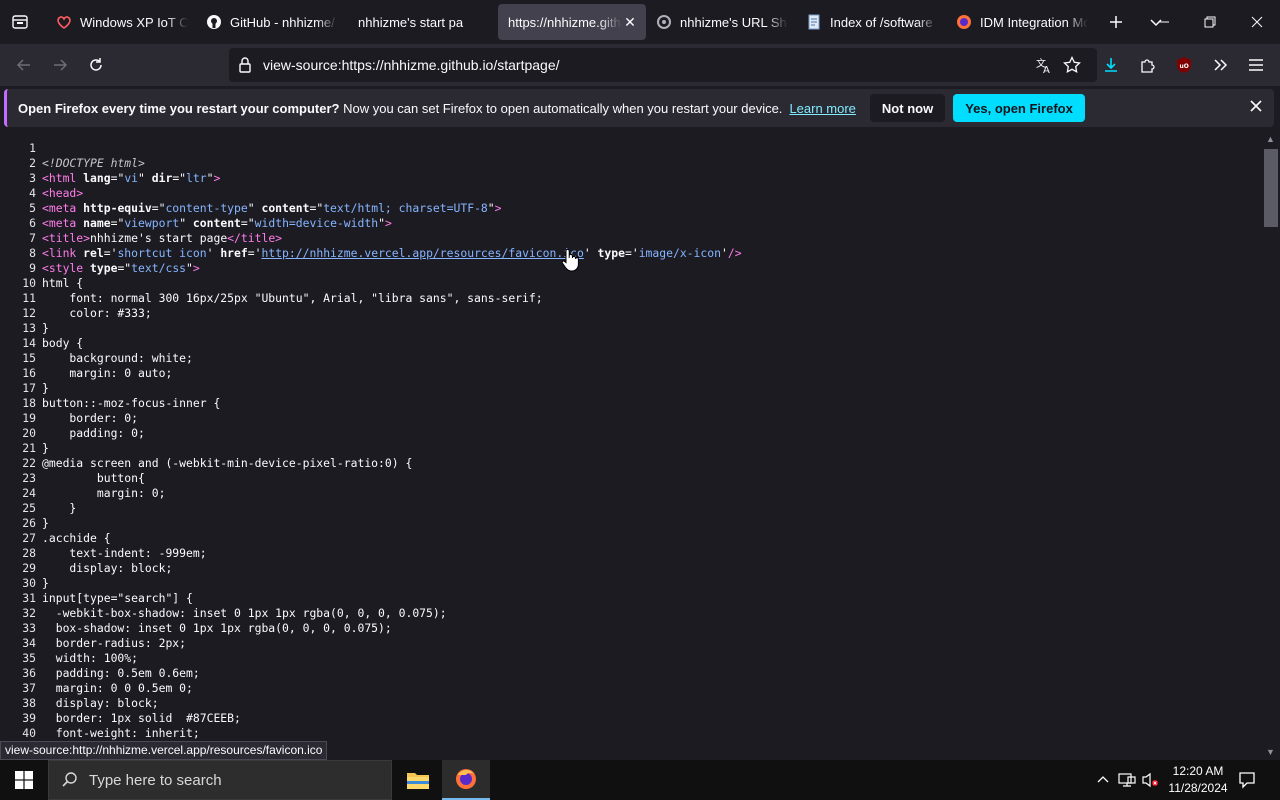 The image size is (1280, 800). I want to click on tab-1: Windows XP IoT Op, so click(122, 22).